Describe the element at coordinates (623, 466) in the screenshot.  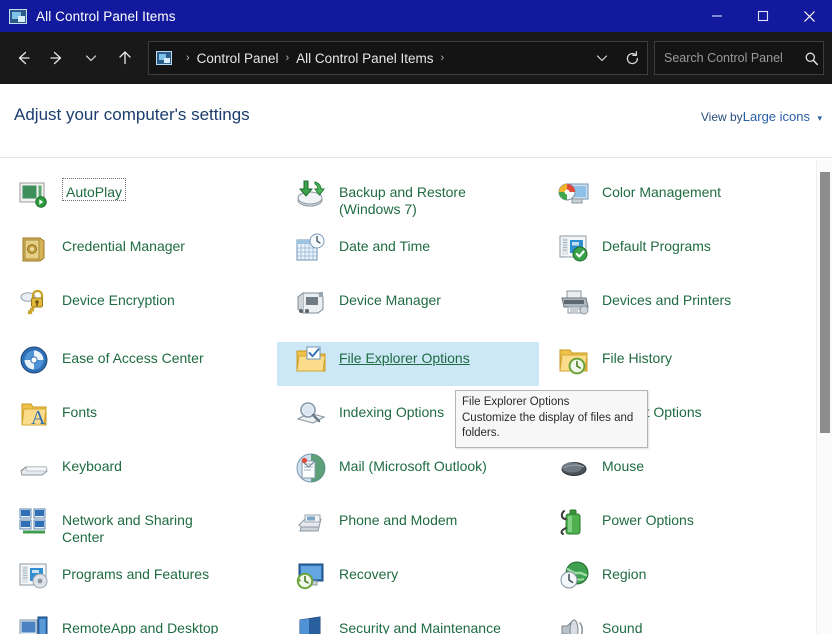
I see `control-panel-item-label: Mouse` at that location.